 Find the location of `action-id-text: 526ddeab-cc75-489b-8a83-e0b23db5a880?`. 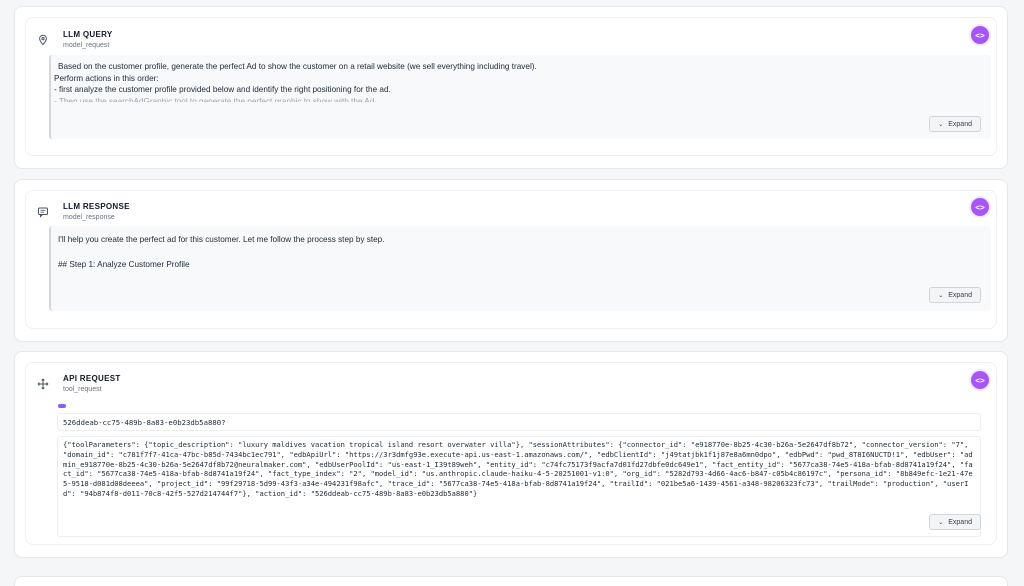

action-id-text: 526ddeab-cc75-489b-8a83-e0b23db5a880? is located at coordinates (144, 422).